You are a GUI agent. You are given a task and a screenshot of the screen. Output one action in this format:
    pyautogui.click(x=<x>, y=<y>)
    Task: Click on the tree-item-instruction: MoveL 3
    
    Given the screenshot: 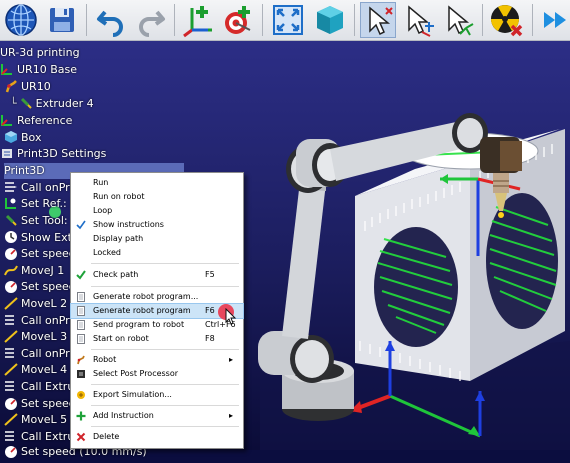 What is the action you would take?
    pyautogui.click(x=35, y=337)
    